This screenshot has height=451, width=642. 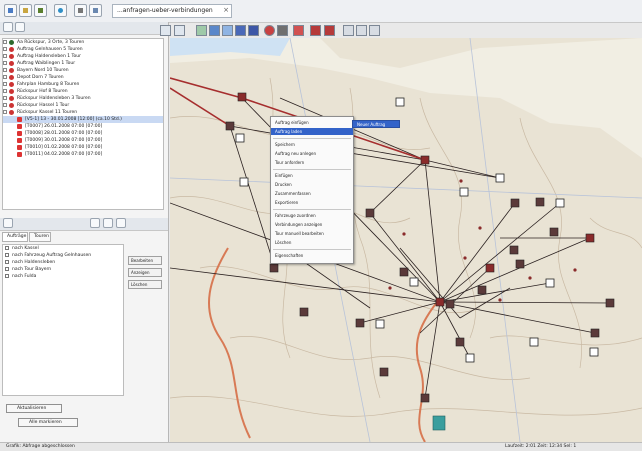 What do you see at coordinates (60, 10) in the screenshot?
I see `globe-icon` at bounding box center [60, 10].